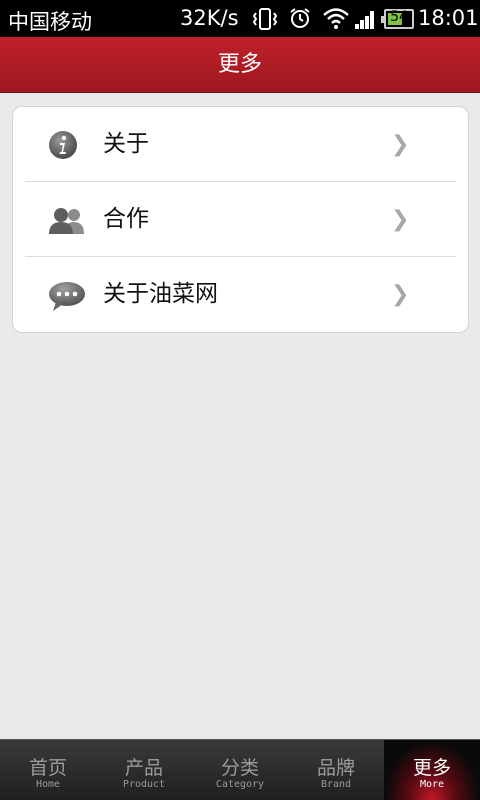 The height and width of the screenshot is (800, 480). I want to click on menu-item-label: 合作, so click(126, 219).